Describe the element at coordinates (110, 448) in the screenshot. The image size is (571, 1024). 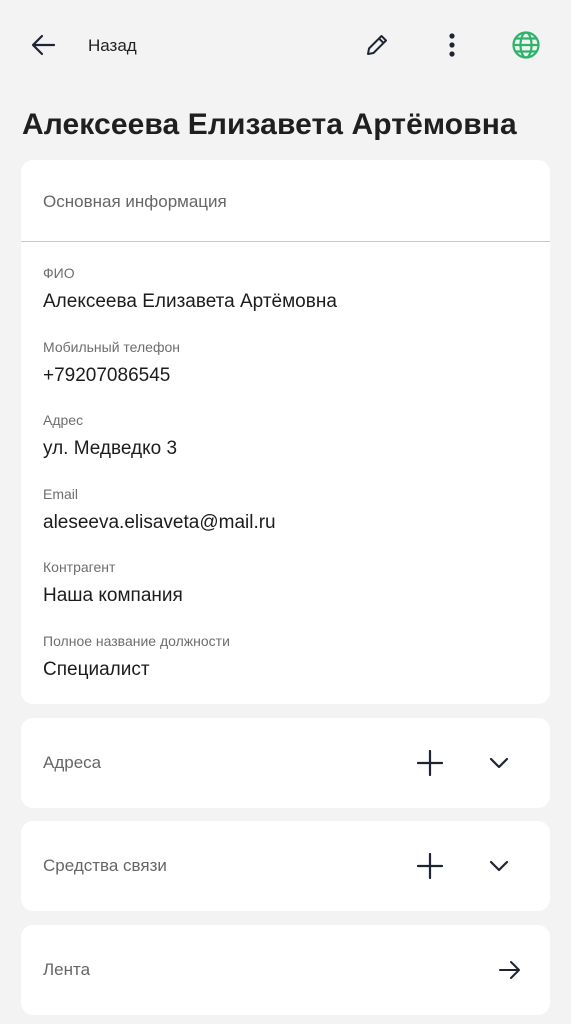
I see `field-value: ул. Медведко 3` at that location.